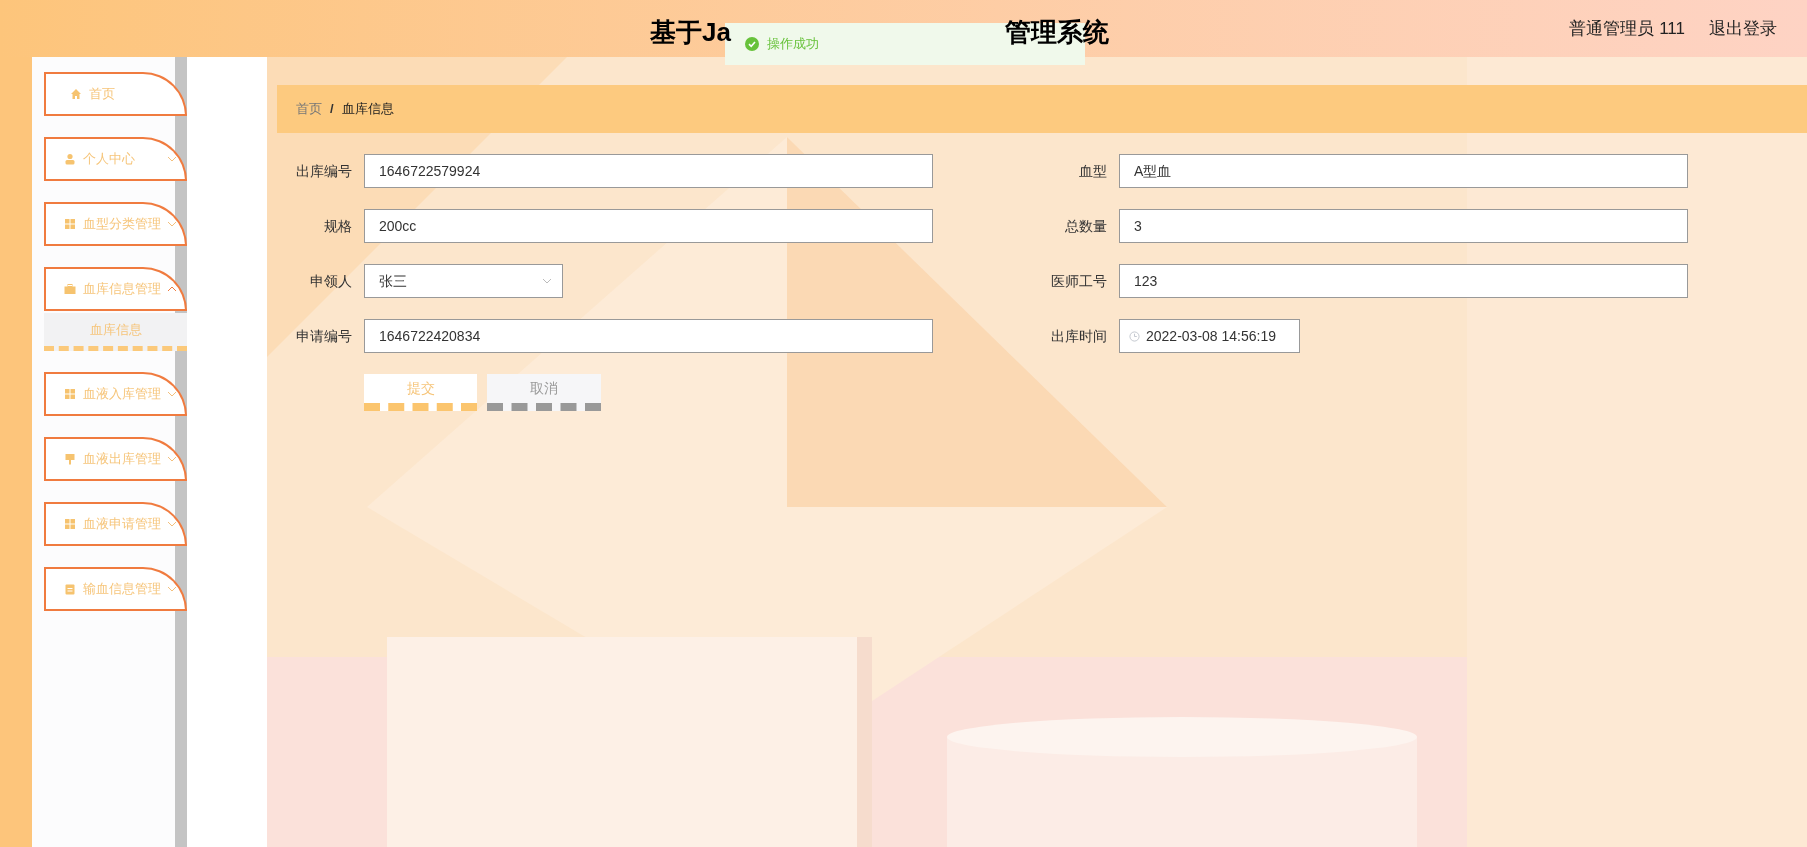 The width and height of the screenshot is (1807, 847). I want to click on field-label: 总数量, so click(1085, 226).